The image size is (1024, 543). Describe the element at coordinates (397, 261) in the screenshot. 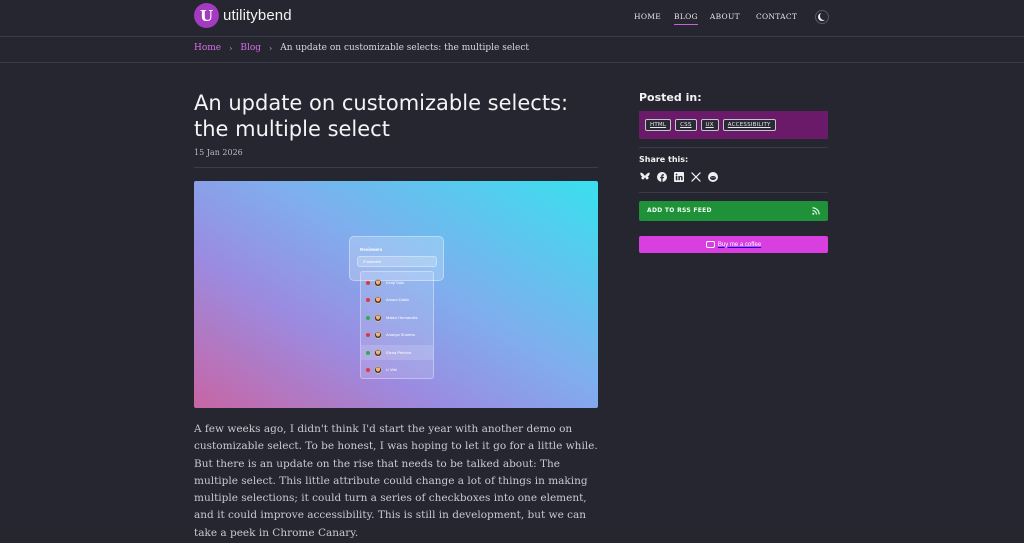

I see `demo-select-field: 2 selected ⌃` at that location.